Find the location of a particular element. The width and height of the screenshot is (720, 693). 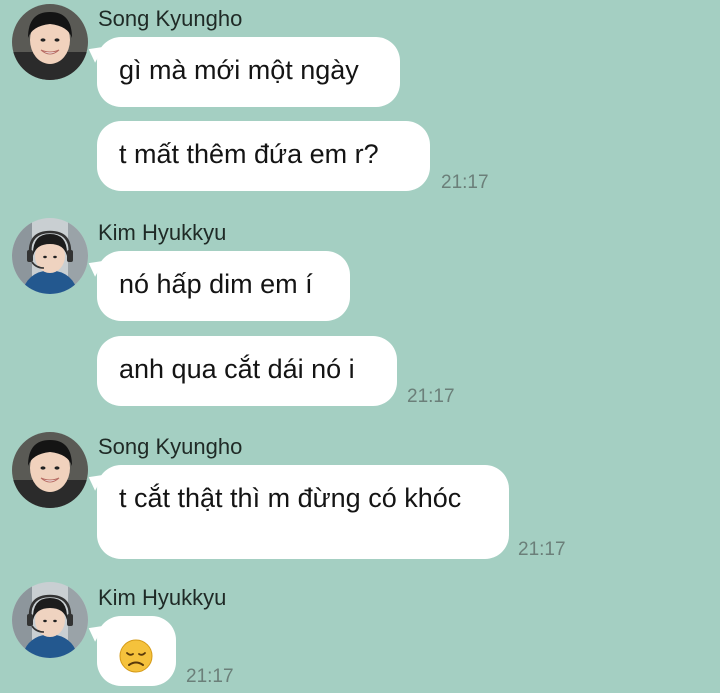

message-bubble: 😞 is located at coordinates (136, 651).